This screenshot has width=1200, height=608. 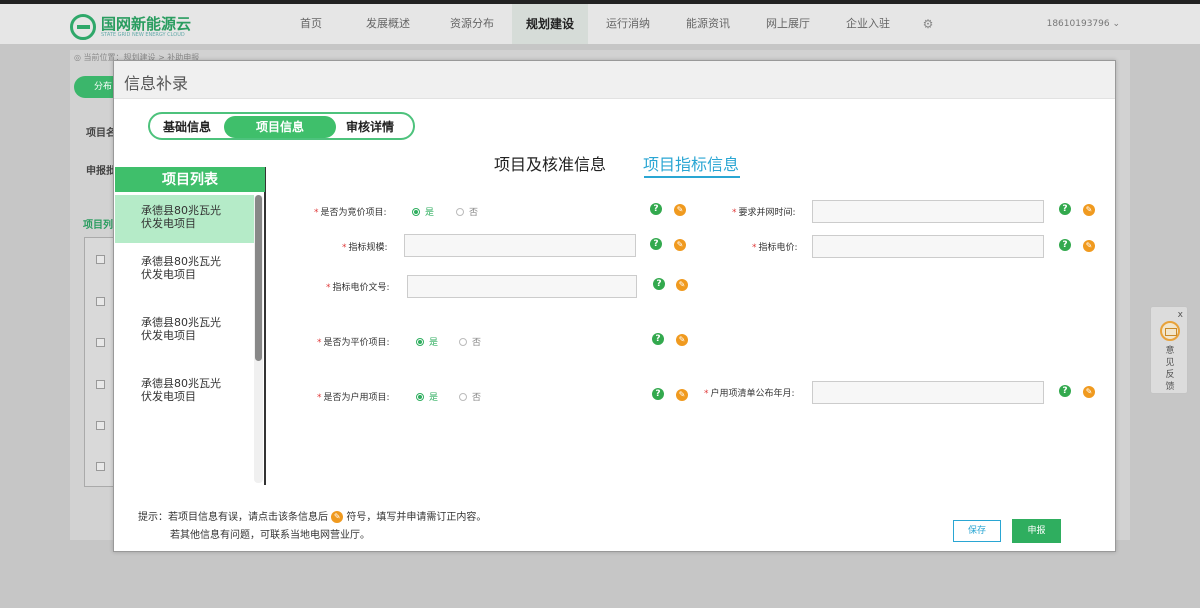 What do you see at coordinates (788, 24) in the screenshot?
I see `nav-item-exhibition: 网上展厅` at bounding box center [788, 24].